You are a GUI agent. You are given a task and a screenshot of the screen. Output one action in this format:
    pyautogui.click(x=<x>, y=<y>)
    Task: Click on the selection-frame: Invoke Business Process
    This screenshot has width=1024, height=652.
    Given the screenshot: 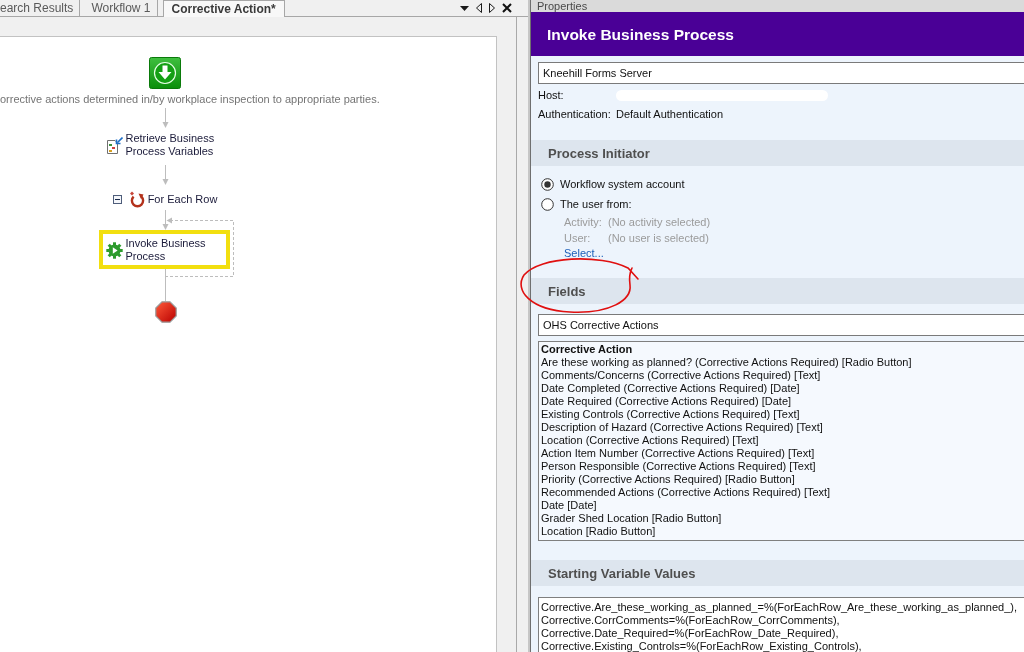 What is the action you would take?
    pyautogui.click(x=164, y=249)
    